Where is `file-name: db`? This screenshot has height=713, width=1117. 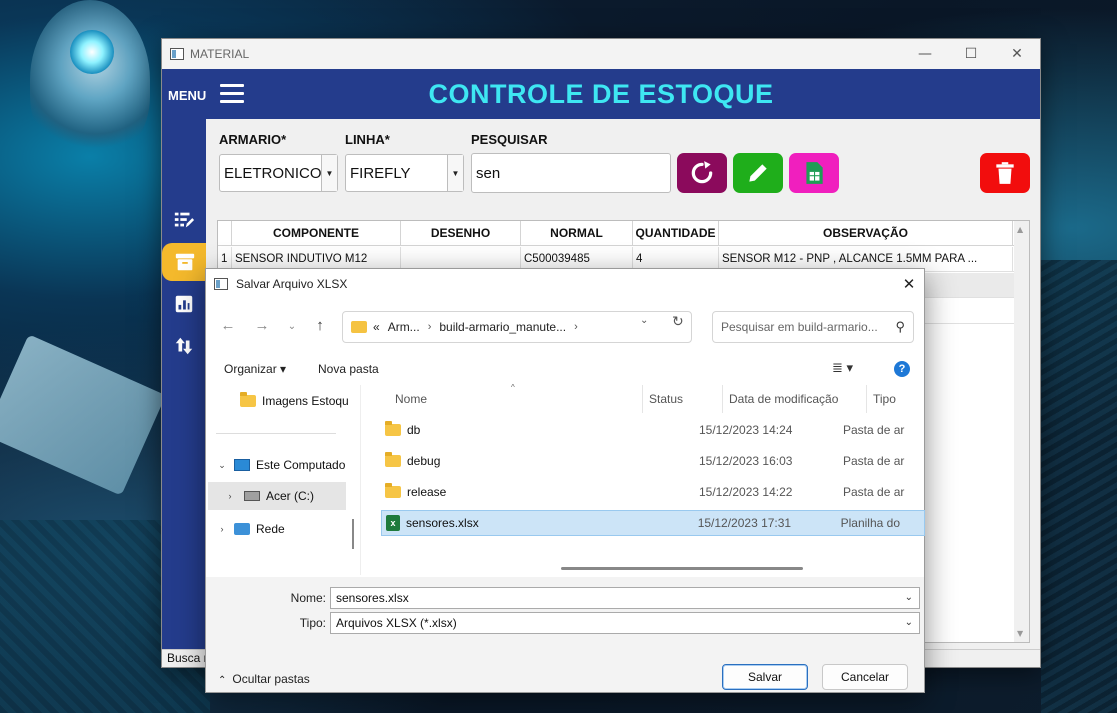 file-name: db is located at coordinates (414, 430).